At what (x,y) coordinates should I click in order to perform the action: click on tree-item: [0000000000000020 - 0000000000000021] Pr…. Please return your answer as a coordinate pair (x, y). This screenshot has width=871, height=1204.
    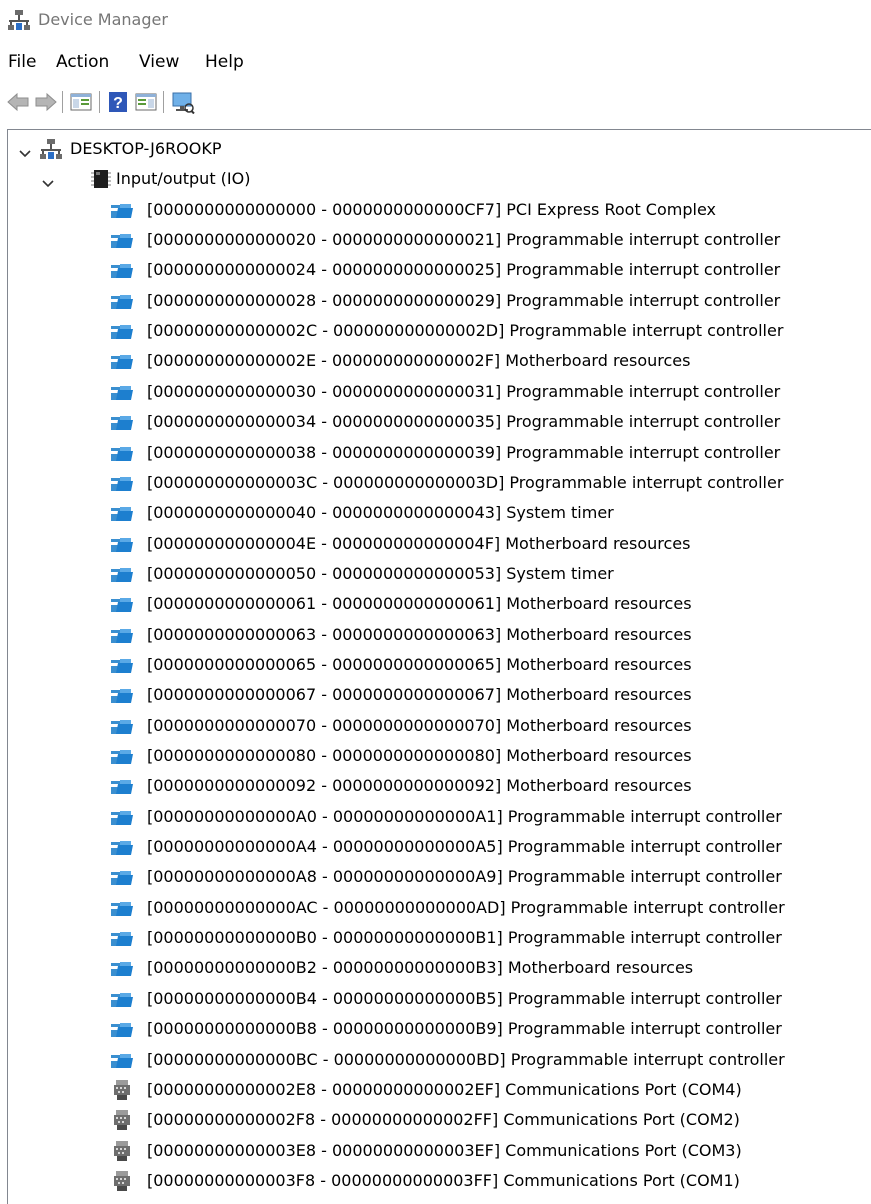
    Looking at the image, I should click on (438, 240).